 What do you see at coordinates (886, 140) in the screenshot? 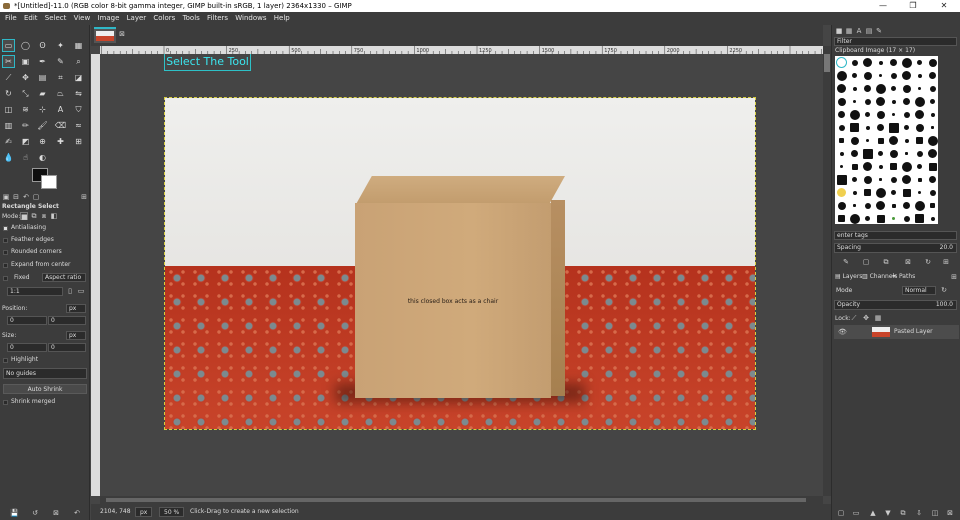
I see `brush-grid` at bounding box center [886, 140].